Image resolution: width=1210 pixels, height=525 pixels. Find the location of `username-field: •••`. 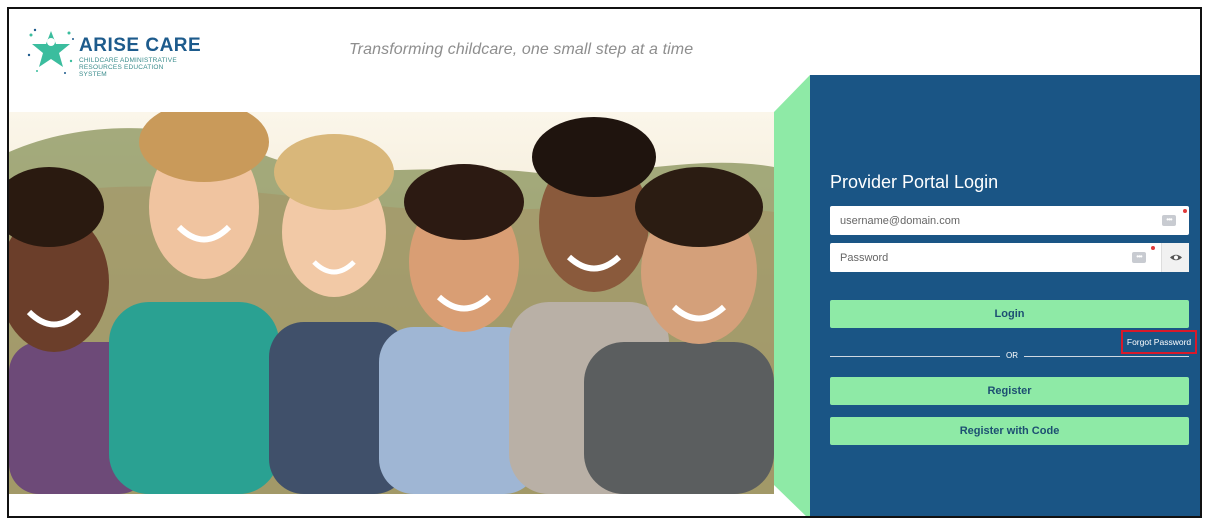

username-field: ••• is located at coordinates (1009, 220).